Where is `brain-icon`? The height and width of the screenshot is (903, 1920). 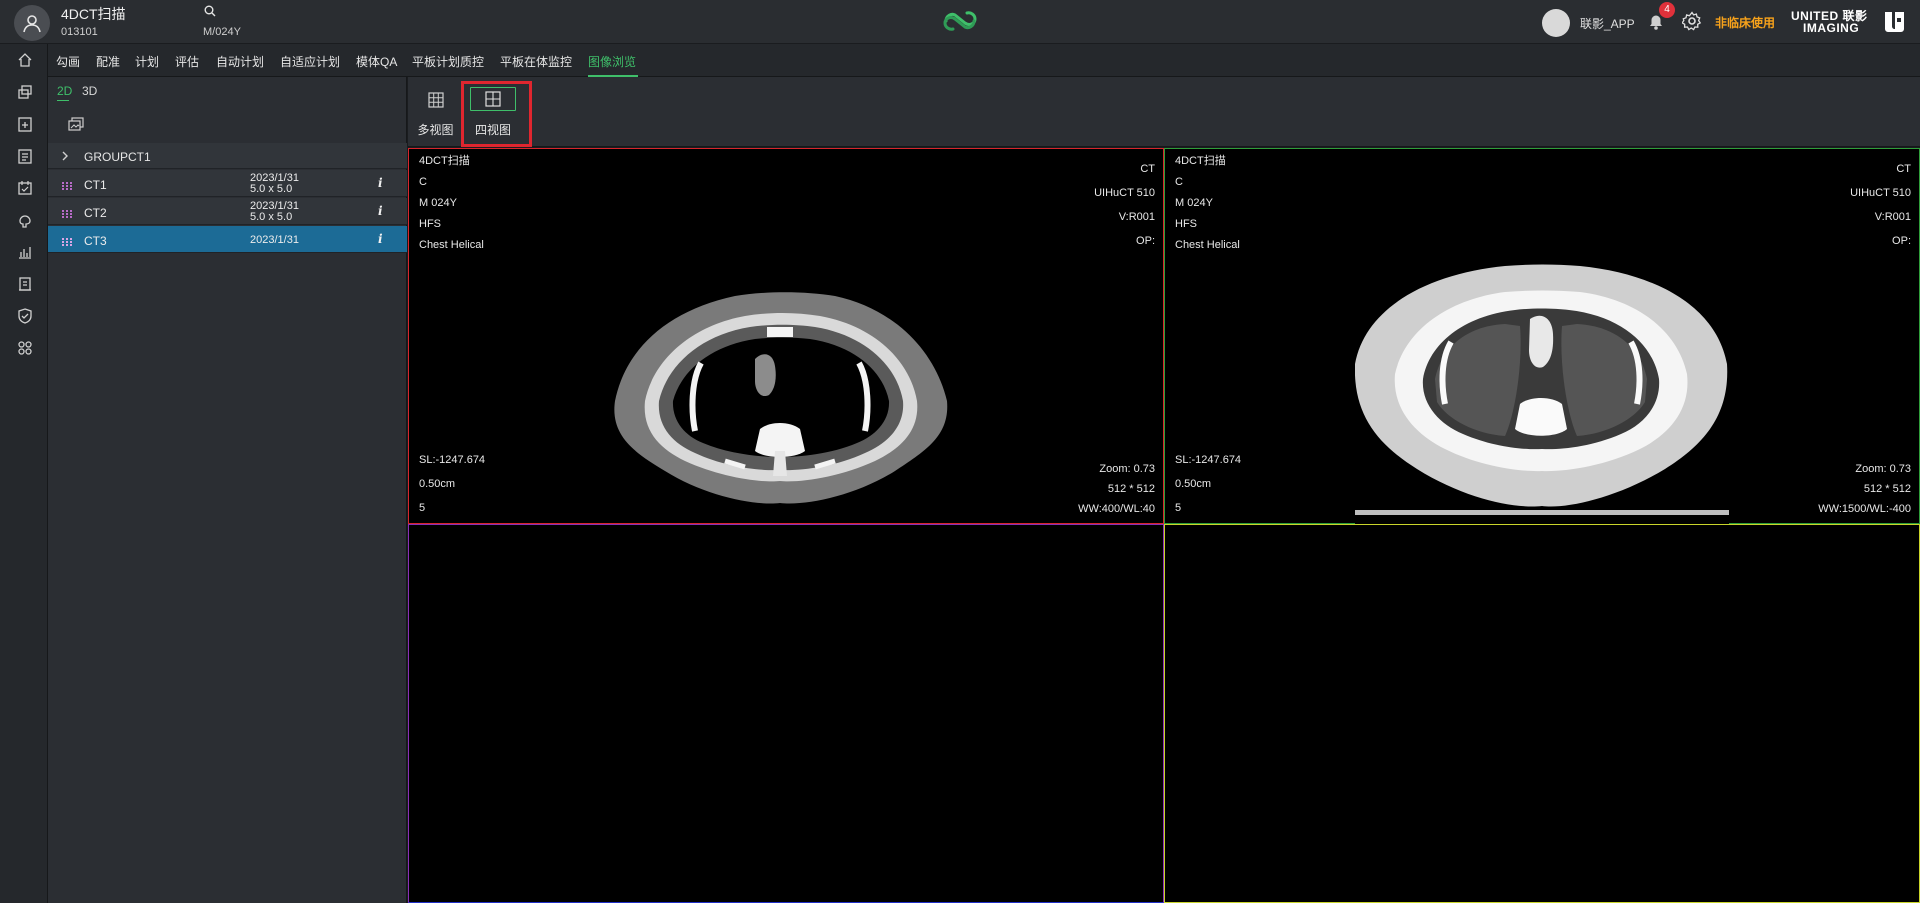
brain-icon is located at coordinates (25, 220).